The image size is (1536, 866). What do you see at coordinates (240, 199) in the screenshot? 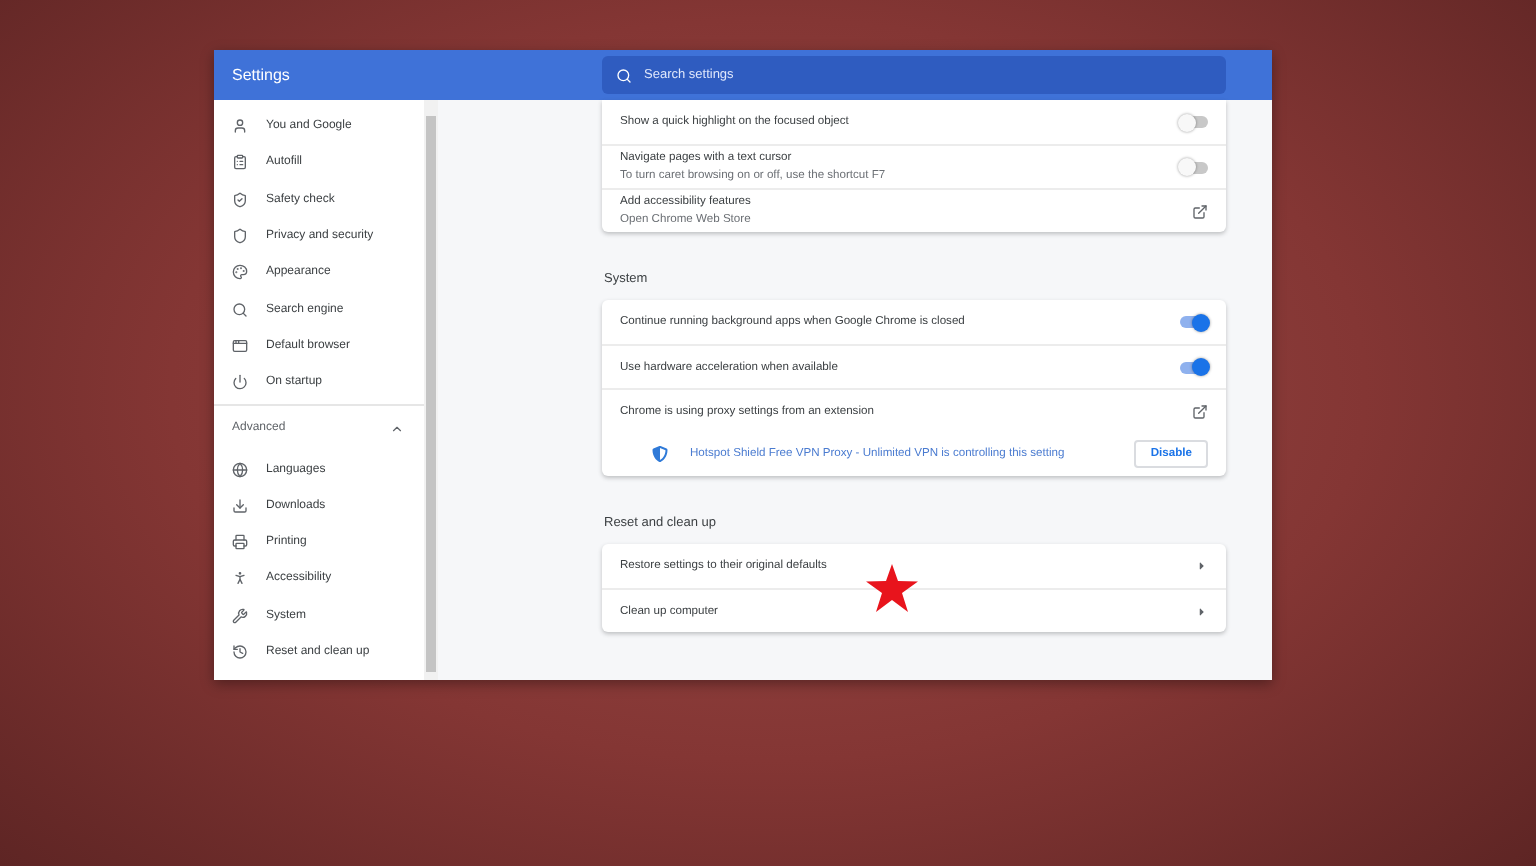
I see `shield-check-icon` at bounding box center [240, 199].